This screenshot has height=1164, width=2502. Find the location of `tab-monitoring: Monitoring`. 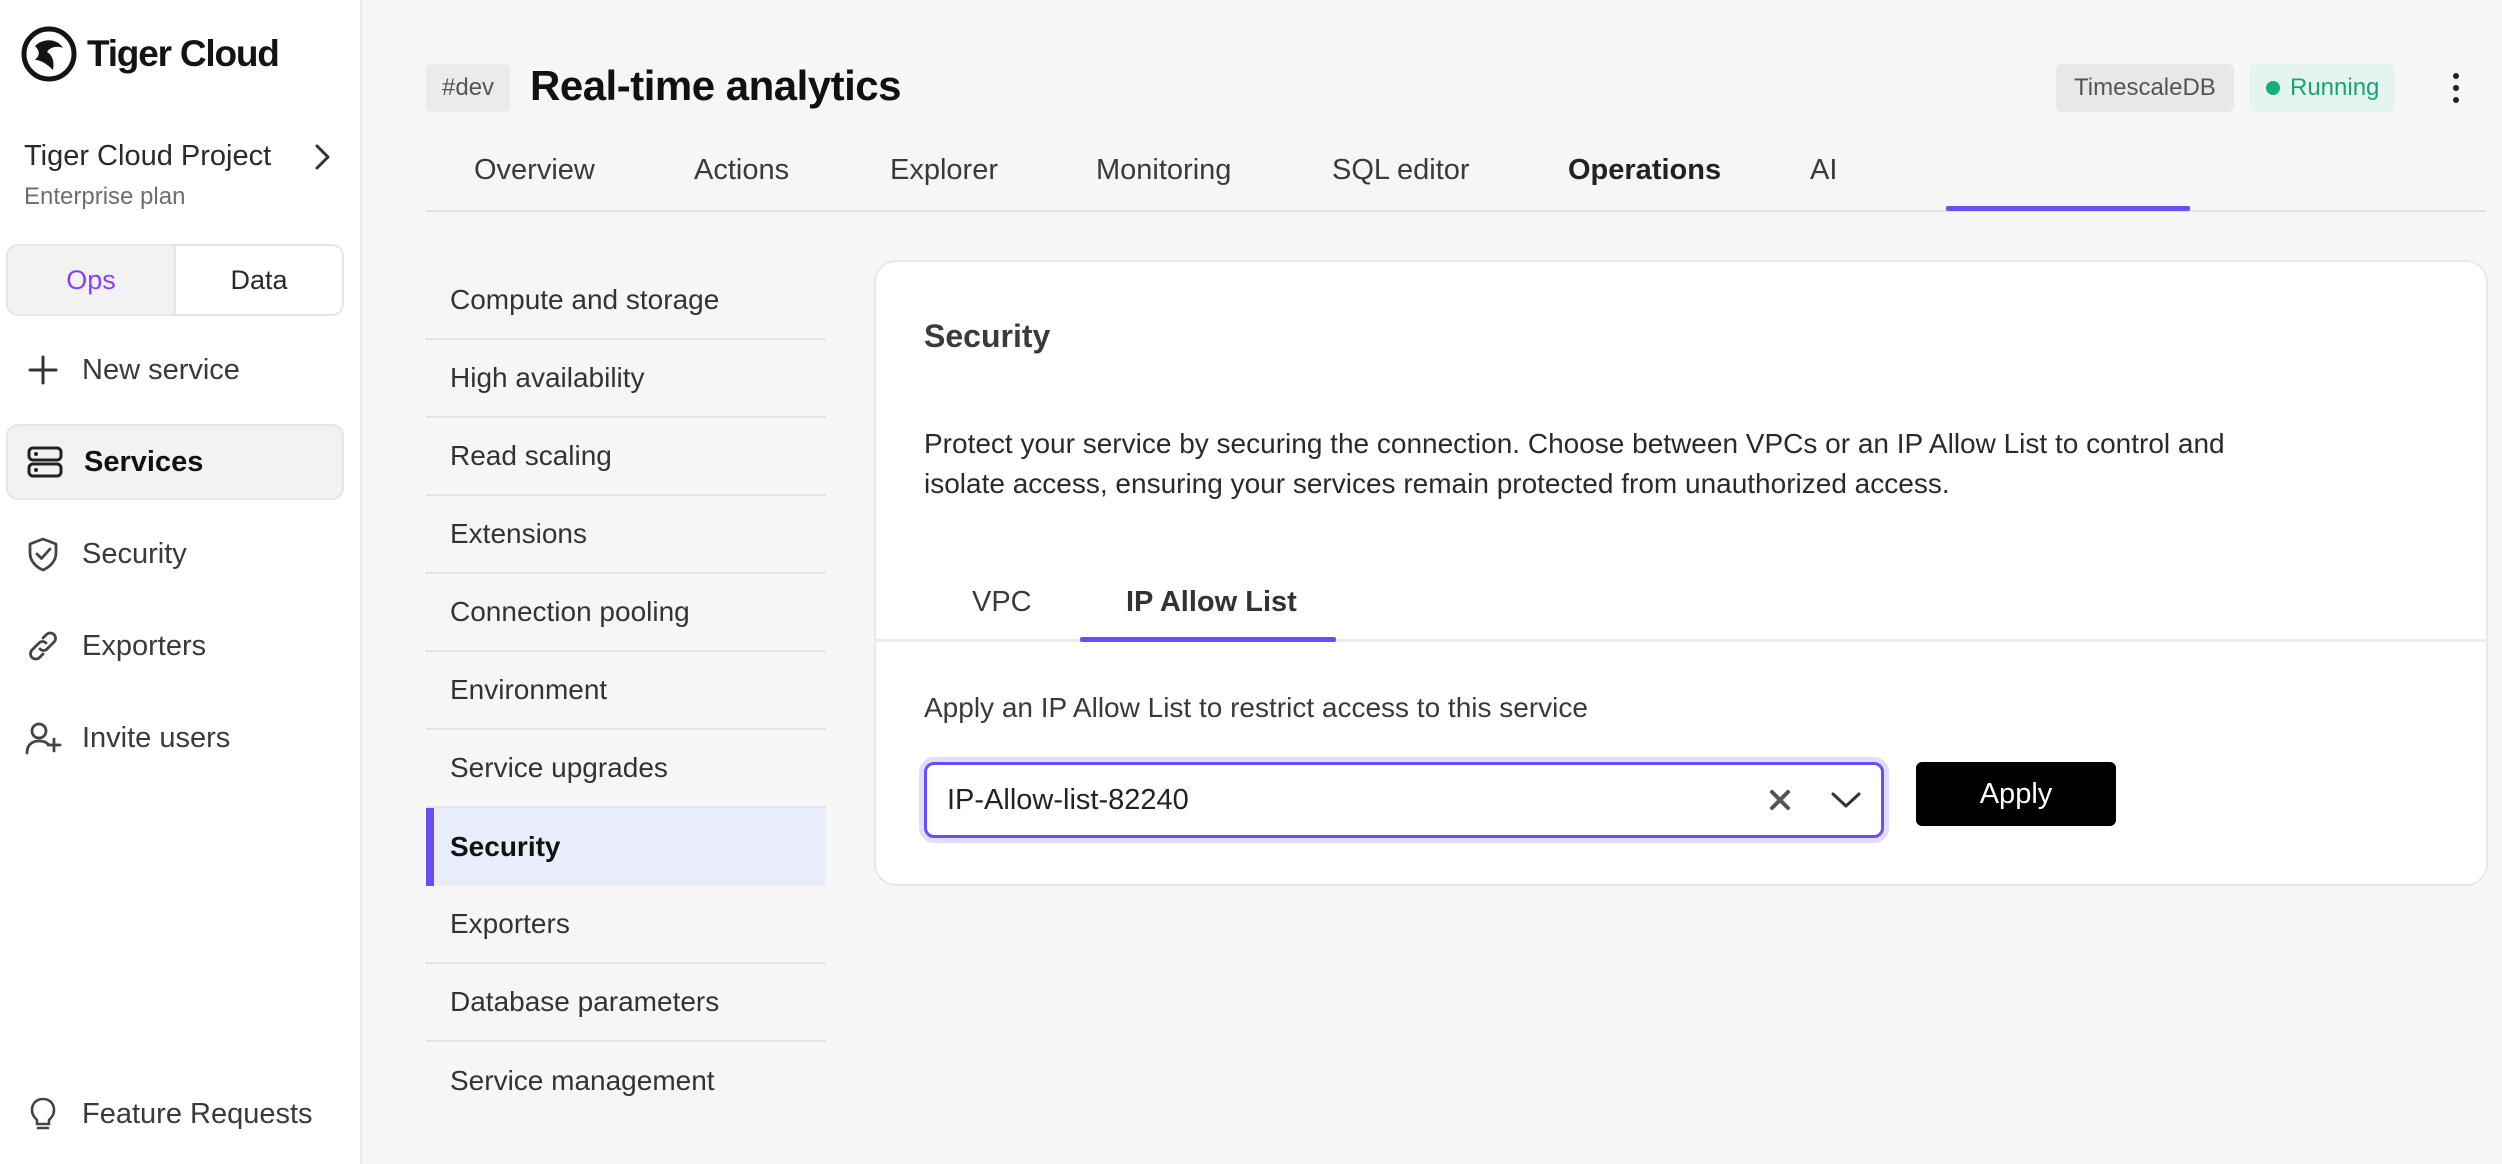

tab-monitoring: Monitoring is located at coordinates (1163, 179).